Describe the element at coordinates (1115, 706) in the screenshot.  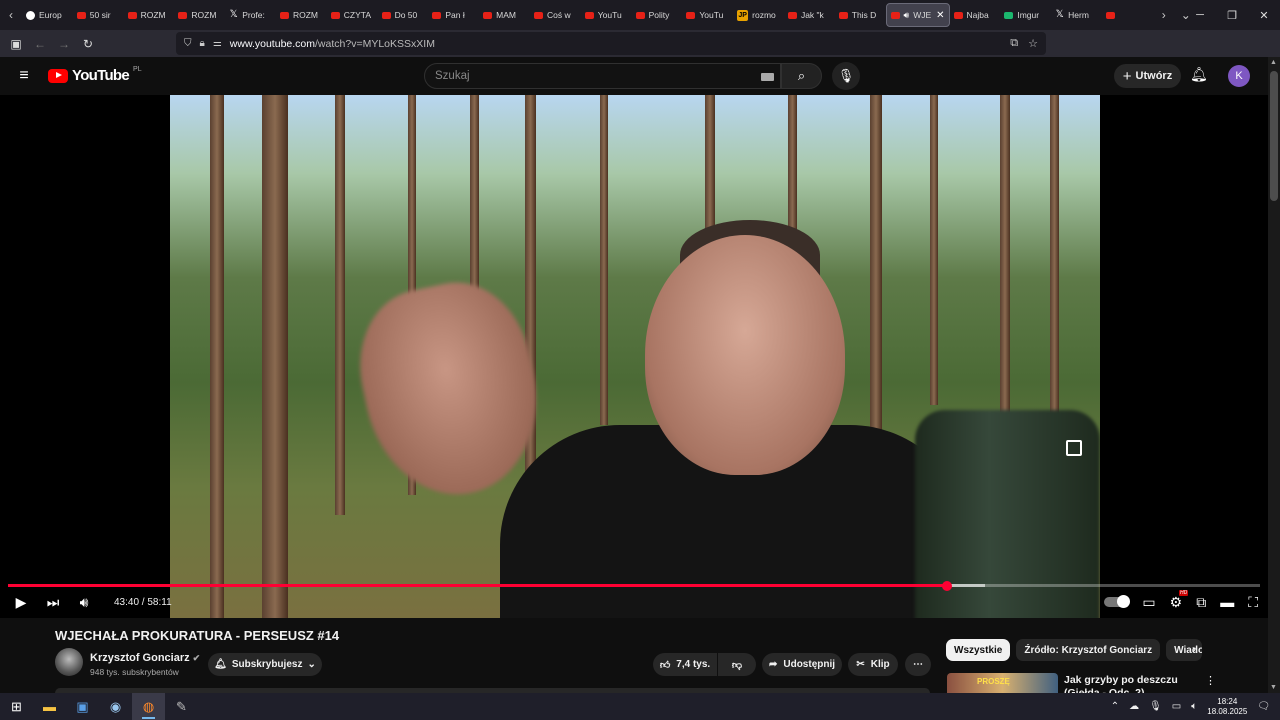
I see `tray-expand-icon: ⌃` at that location.